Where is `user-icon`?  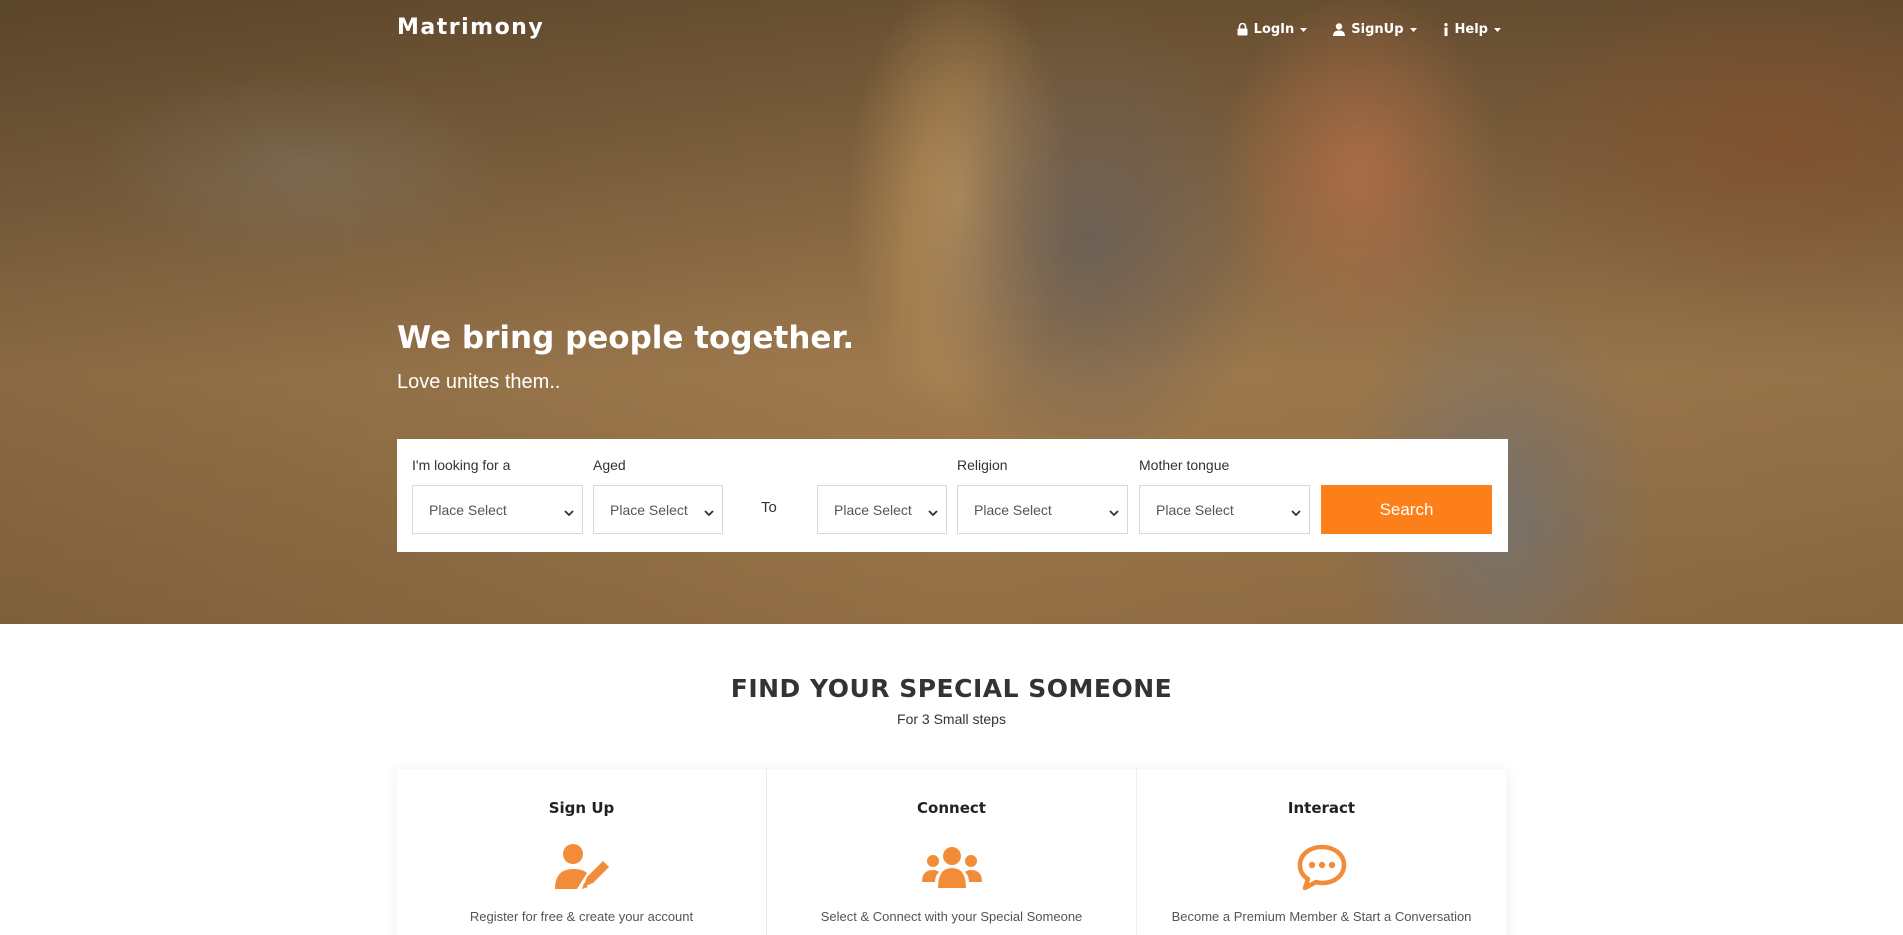
user-icon is located at coordinates (1339, 29).